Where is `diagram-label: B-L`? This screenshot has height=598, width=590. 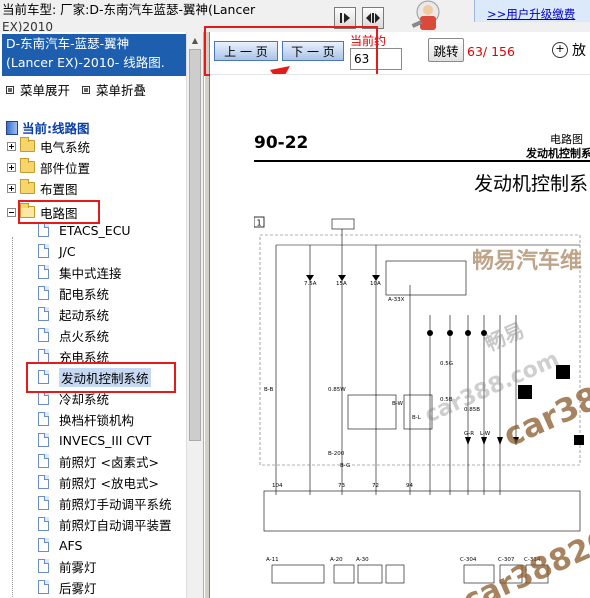
diagram-label: B-L is located at coordinates (417, 418).